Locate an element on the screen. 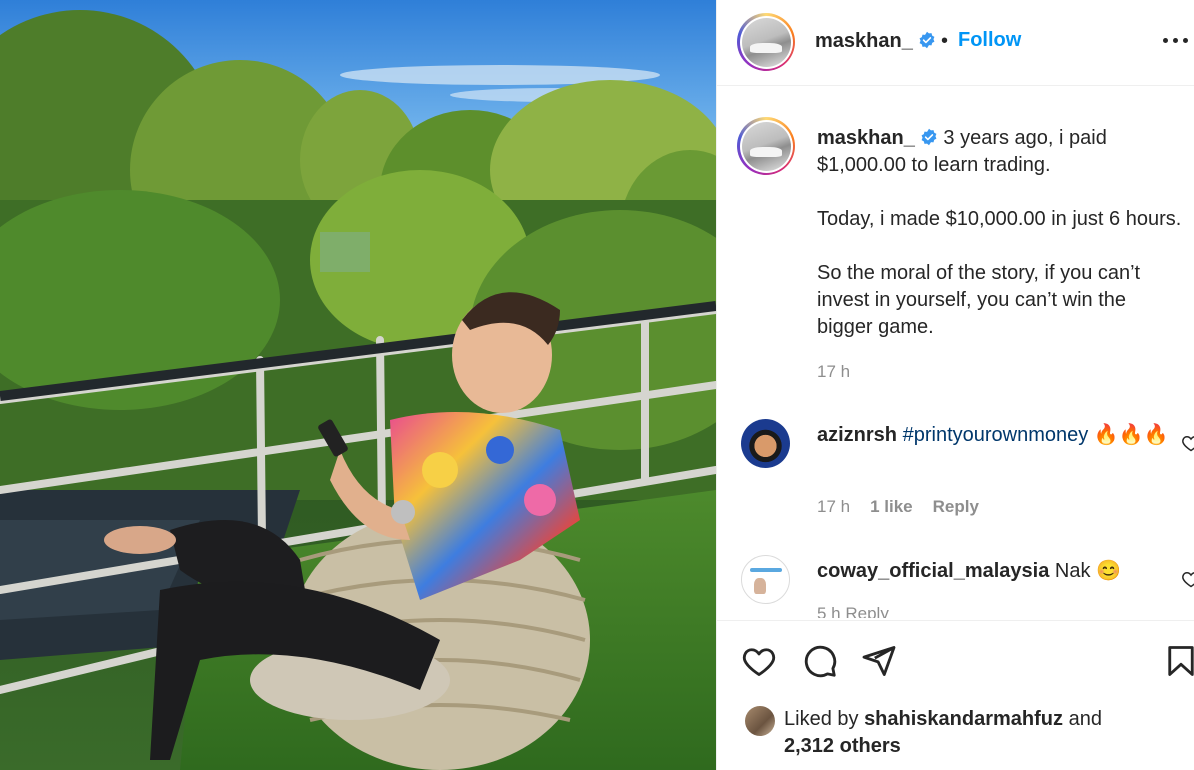 The width and height of the screenshot is (1194, 770). comment-username: coway_official_malaysia is located at coordinates (933, 571).